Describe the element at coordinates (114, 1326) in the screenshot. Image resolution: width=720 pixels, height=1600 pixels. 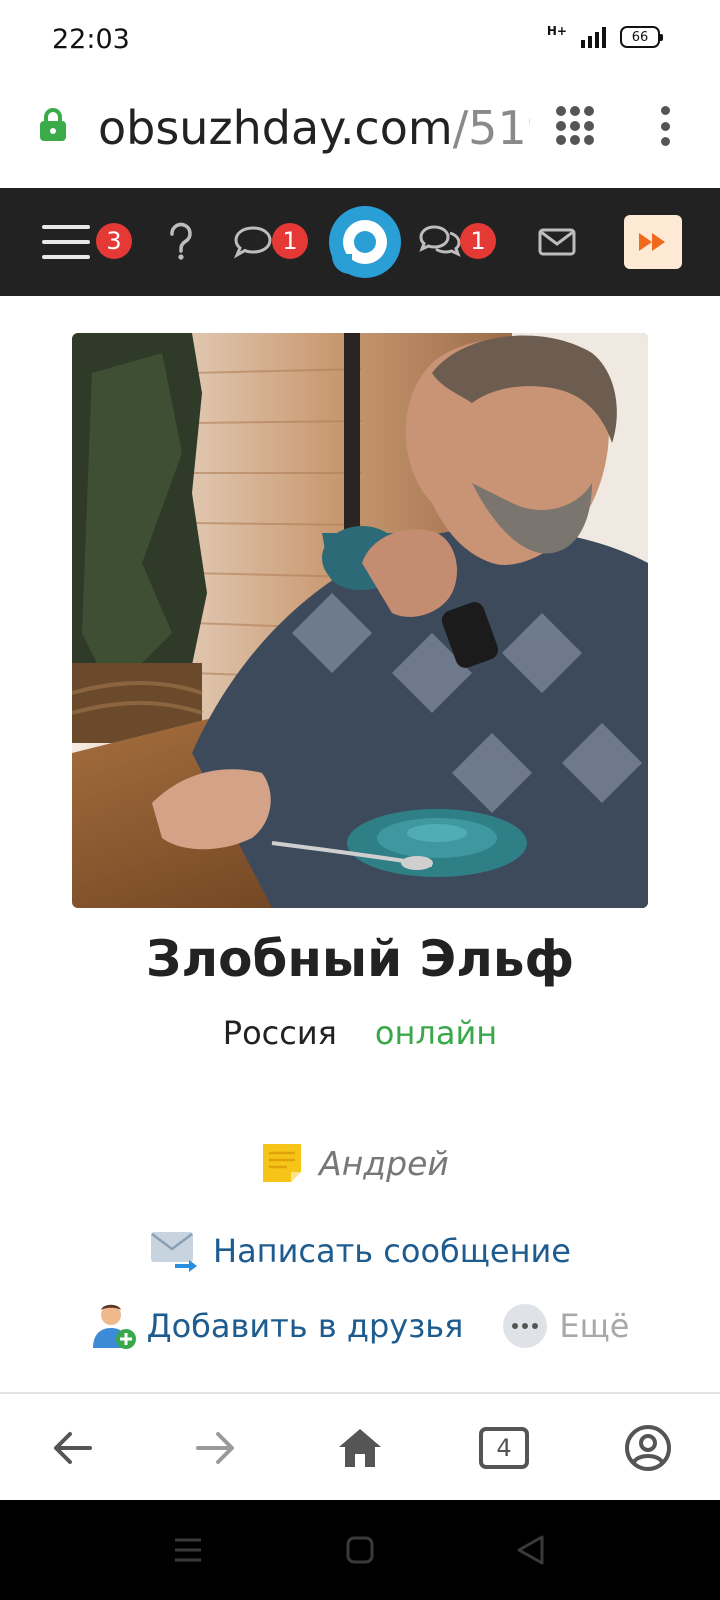
I see `add-friend-icon` at that location.